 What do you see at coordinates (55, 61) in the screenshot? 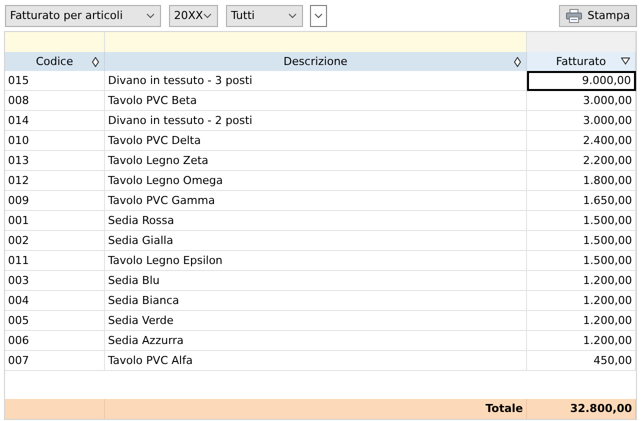
I see `column-header: Codice` at bounding box center [55, 61].